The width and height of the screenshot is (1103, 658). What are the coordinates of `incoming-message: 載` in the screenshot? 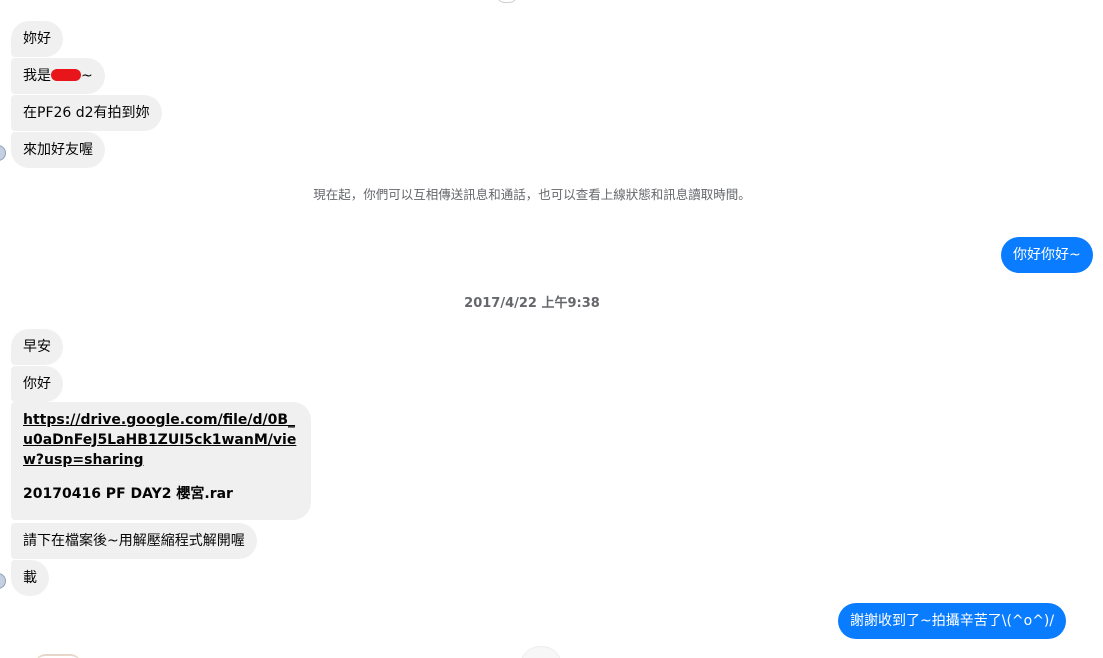 It's located at (30, 578).